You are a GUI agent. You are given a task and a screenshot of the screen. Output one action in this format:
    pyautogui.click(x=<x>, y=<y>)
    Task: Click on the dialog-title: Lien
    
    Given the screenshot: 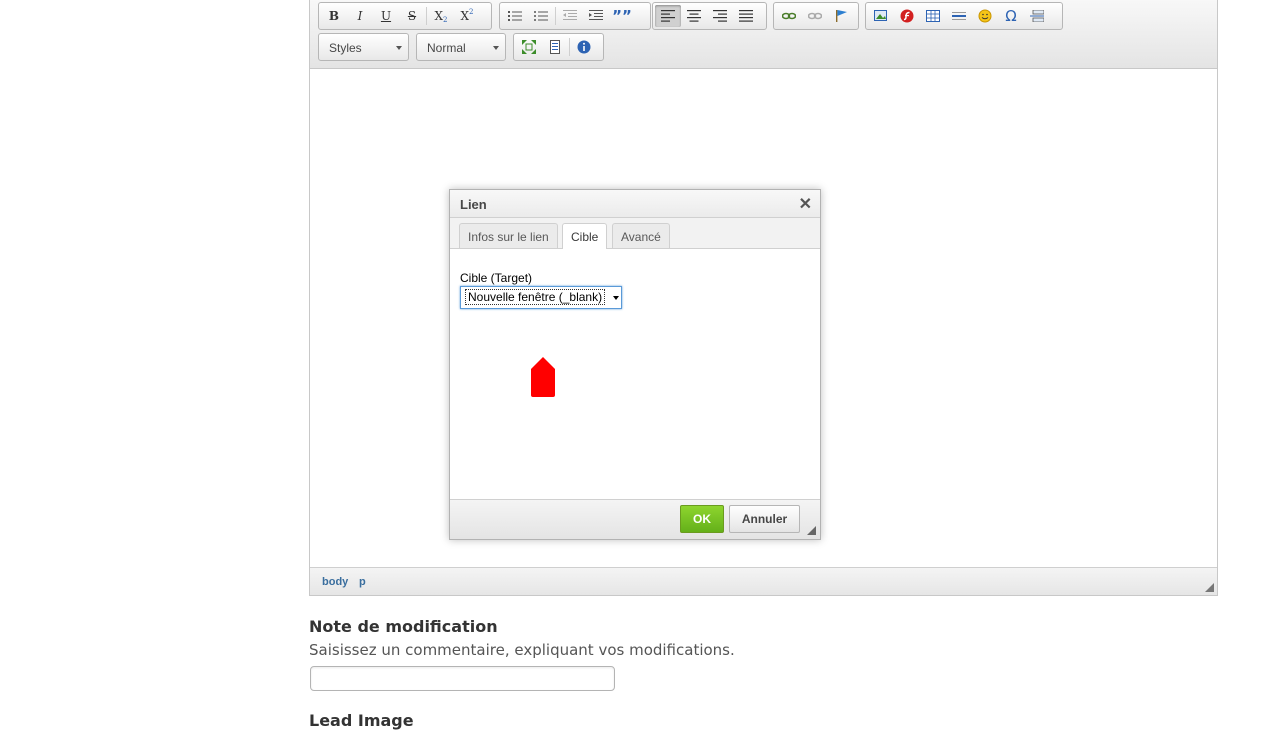 What is the action you would take?
    pyautogui.click(x=473, y=204)
    